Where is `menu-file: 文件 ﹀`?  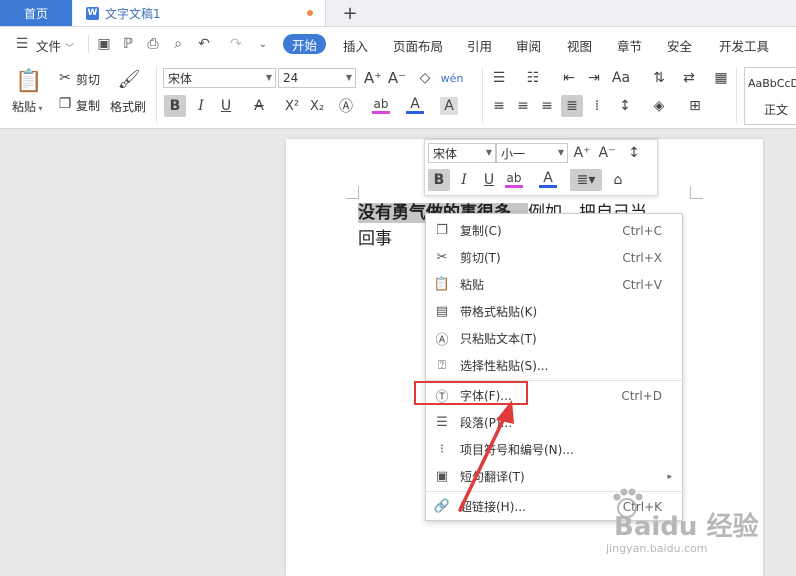
menu-file: 文件 ﹀ is located at coordinates (55, 45).